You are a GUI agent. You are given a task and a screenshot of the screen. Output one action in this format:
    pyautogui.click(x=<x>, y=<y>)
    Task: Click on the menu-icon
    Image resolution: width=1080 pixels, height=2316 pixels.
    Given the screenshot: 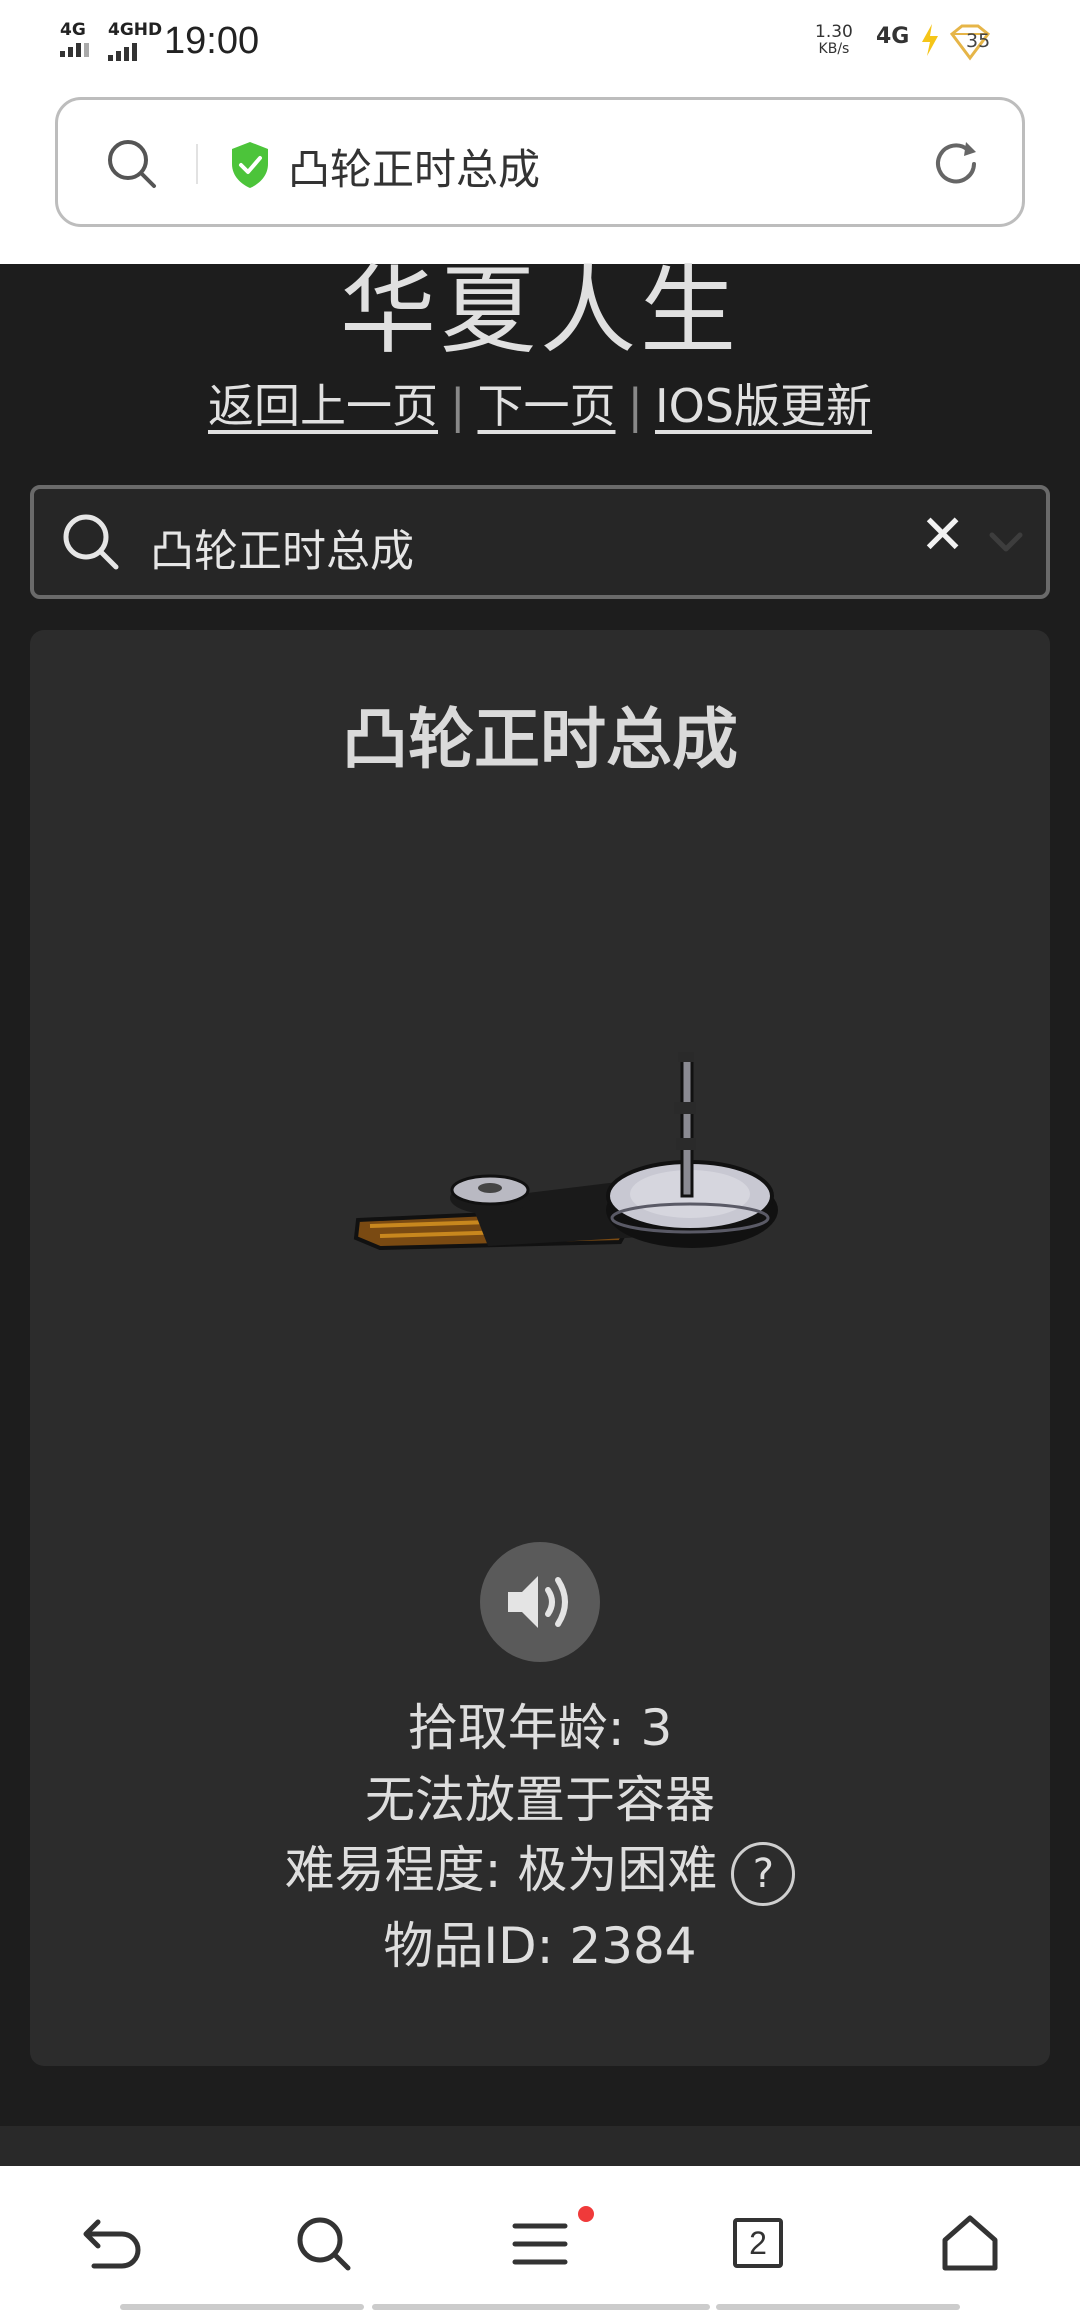 What is the action you would take?
    pyautogui.click(x=540, y=2244)
    